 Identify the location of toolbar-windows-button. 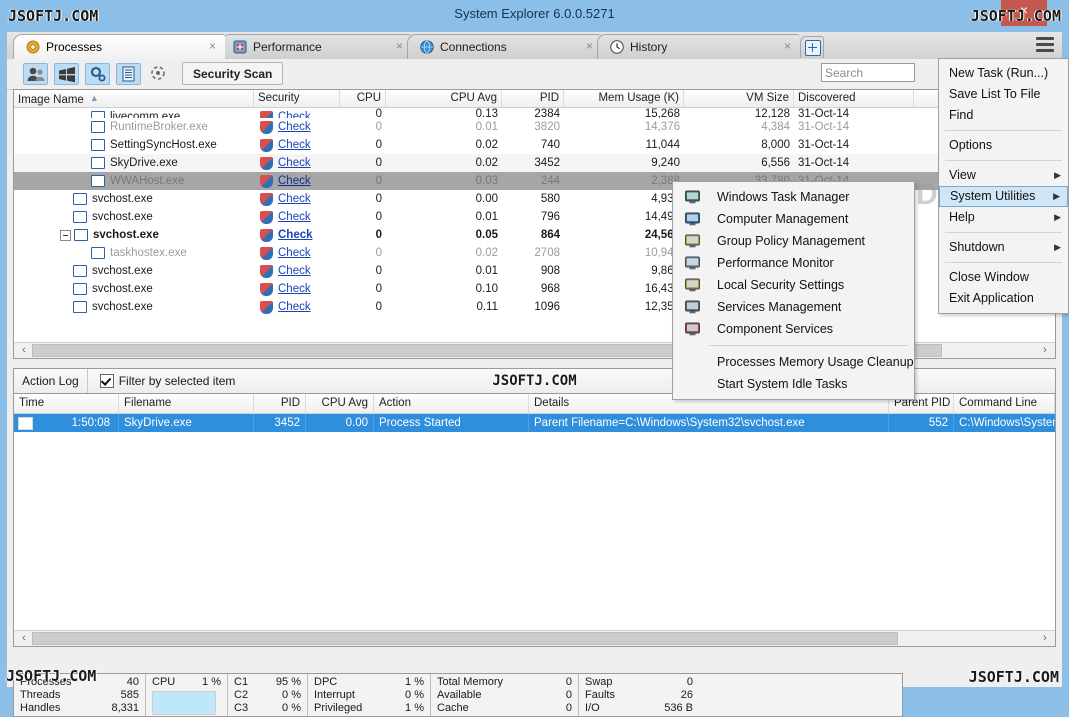
(66, 74).